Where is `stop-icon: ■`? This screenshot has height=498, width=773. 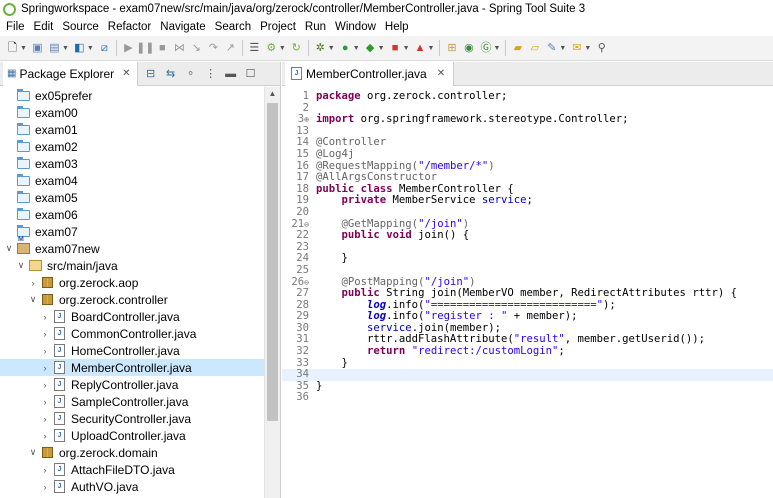
stop-icon: ■ is located at coordinates (395, 48).